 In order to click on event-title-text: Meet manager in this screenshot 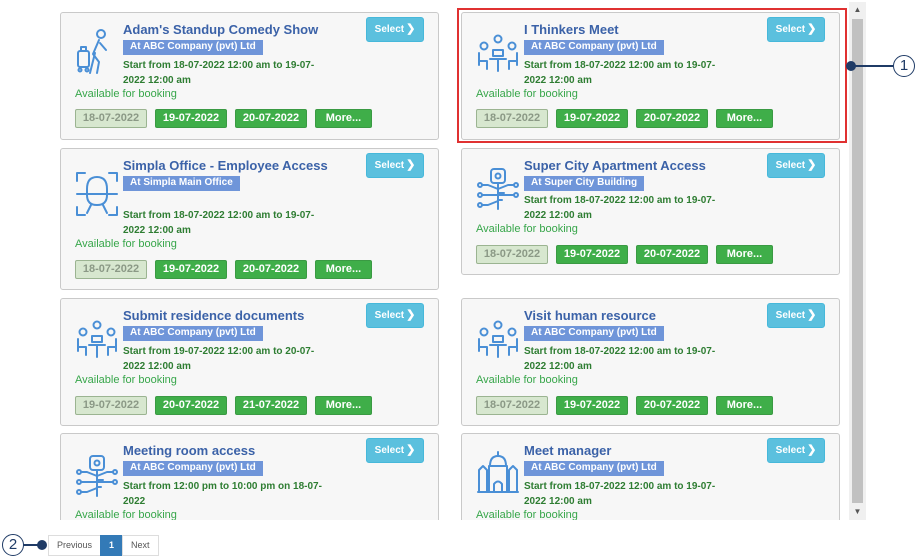, I will do `click(568, 450)`.